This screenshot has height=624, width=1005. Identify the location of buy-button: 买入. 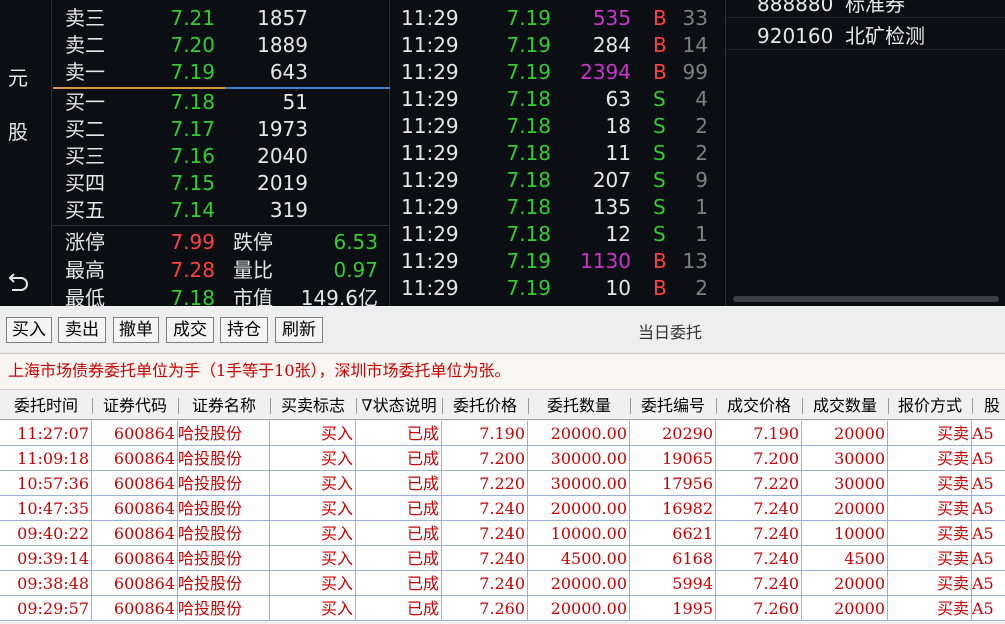
(29, 330).